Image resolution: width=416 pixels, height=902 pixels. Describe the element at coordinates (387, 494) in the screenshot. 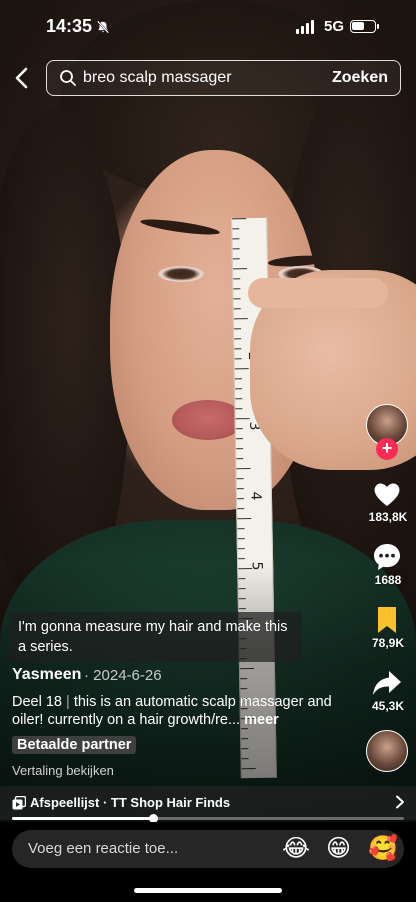

I see `heart-icon` at that location.